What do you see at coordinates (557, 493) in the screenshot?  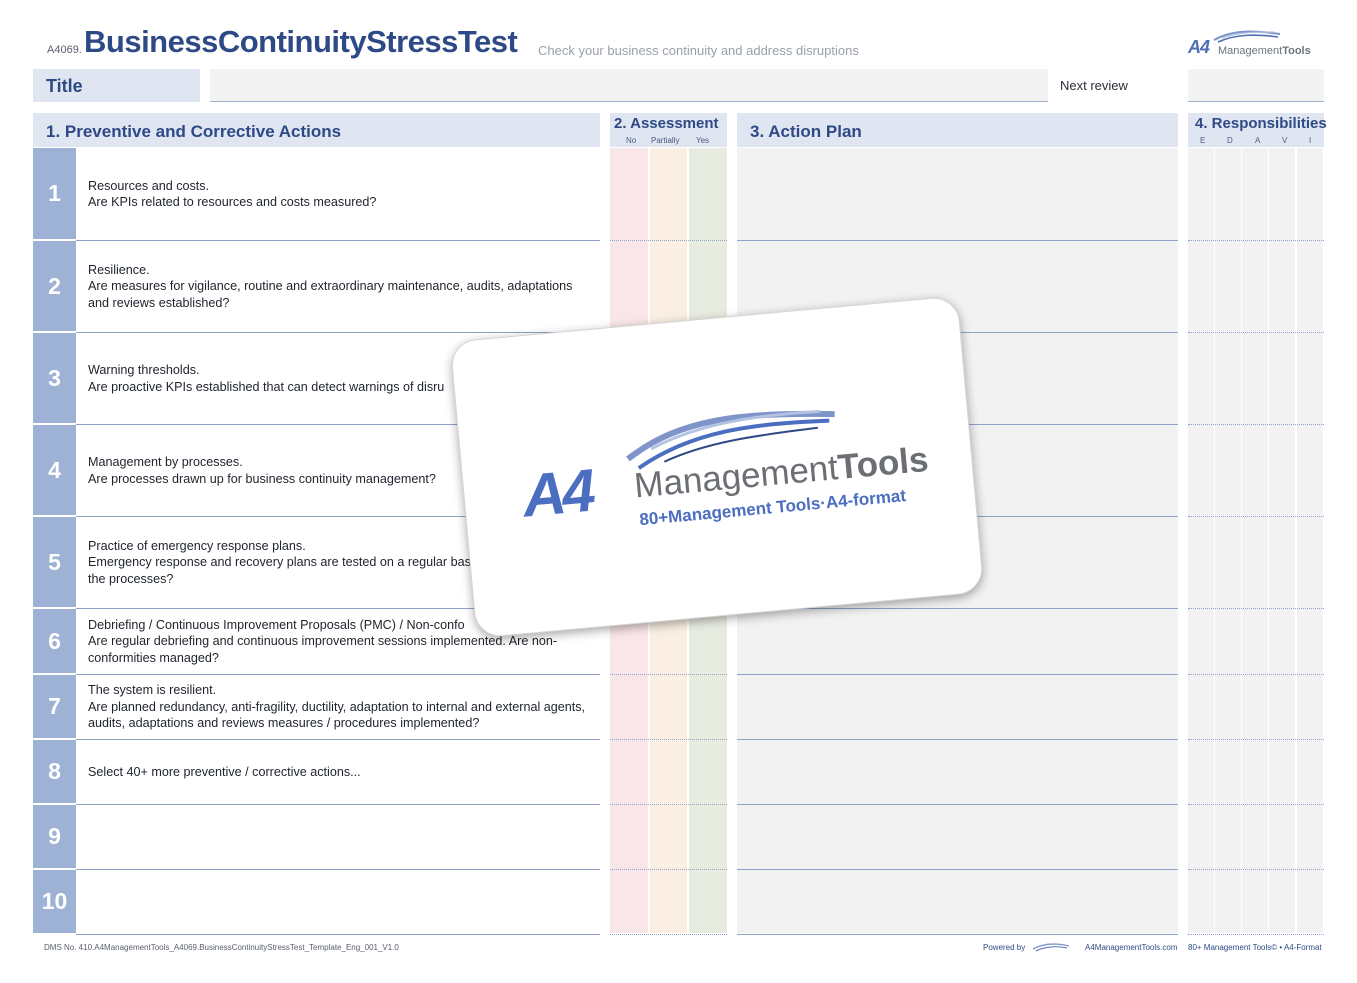 I see `card-a4-text: A4` at bounding box center [557, 493].